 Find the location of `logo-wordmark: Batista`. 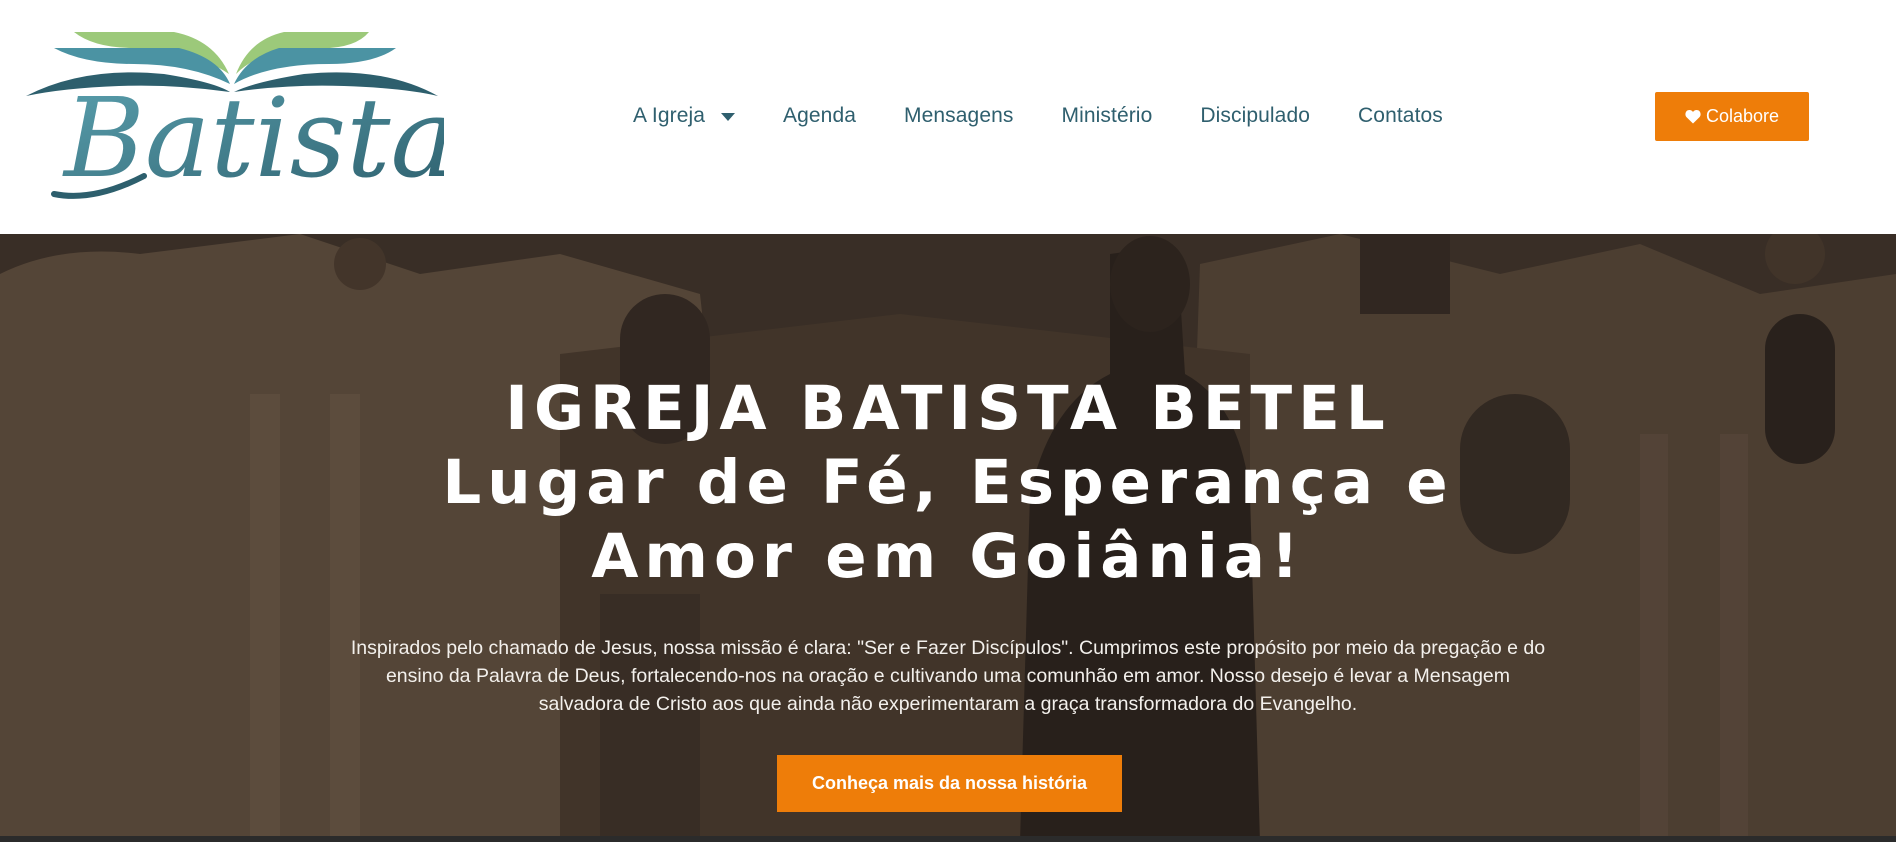

logo-wordmark: Batista is located at coordinates (253, 138).